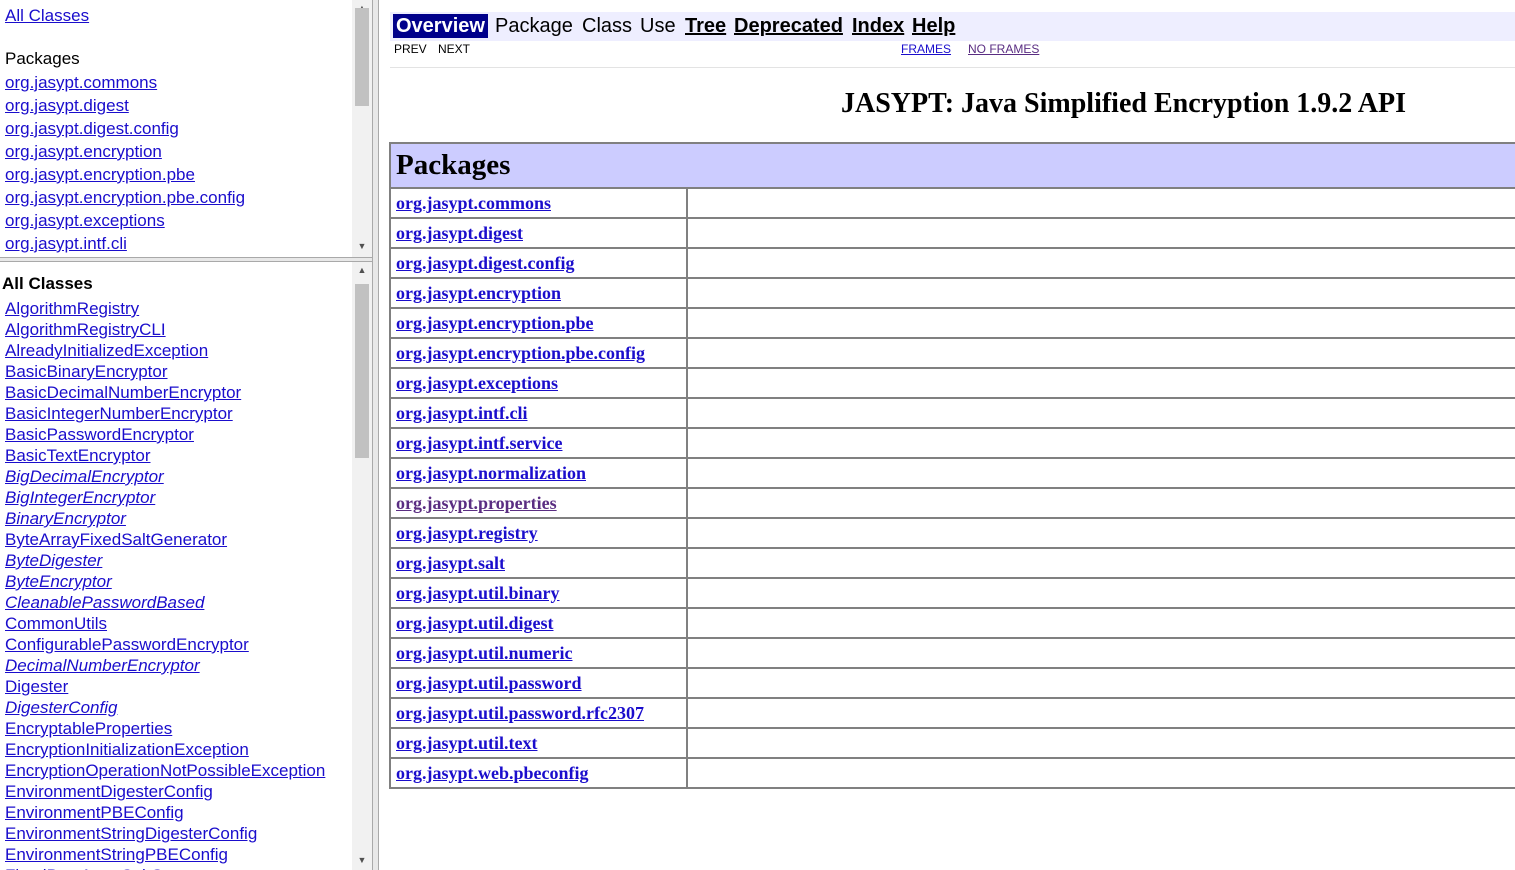 The width and height of the screenshot is (1515, 870). I want to click on package-name-cell: org.jasypt.util.digest, so click(538, 623).